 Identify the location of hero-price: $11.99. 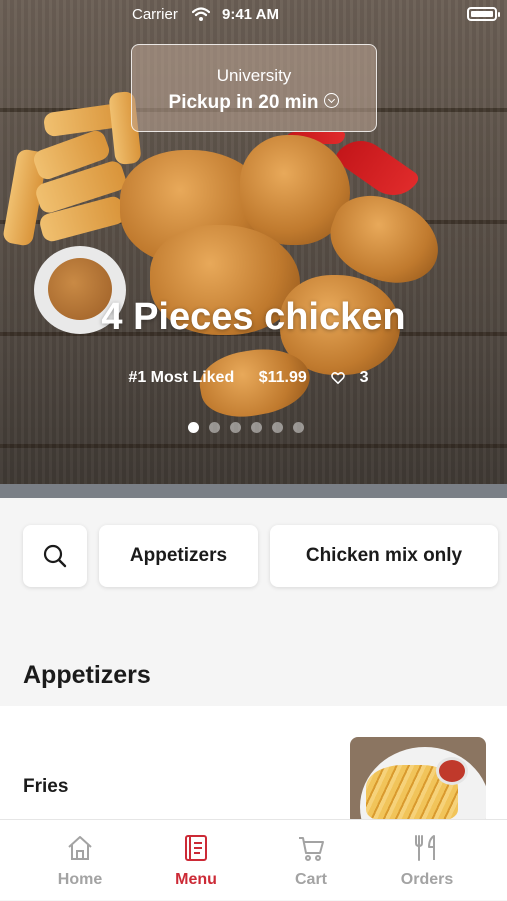
(282, 377).